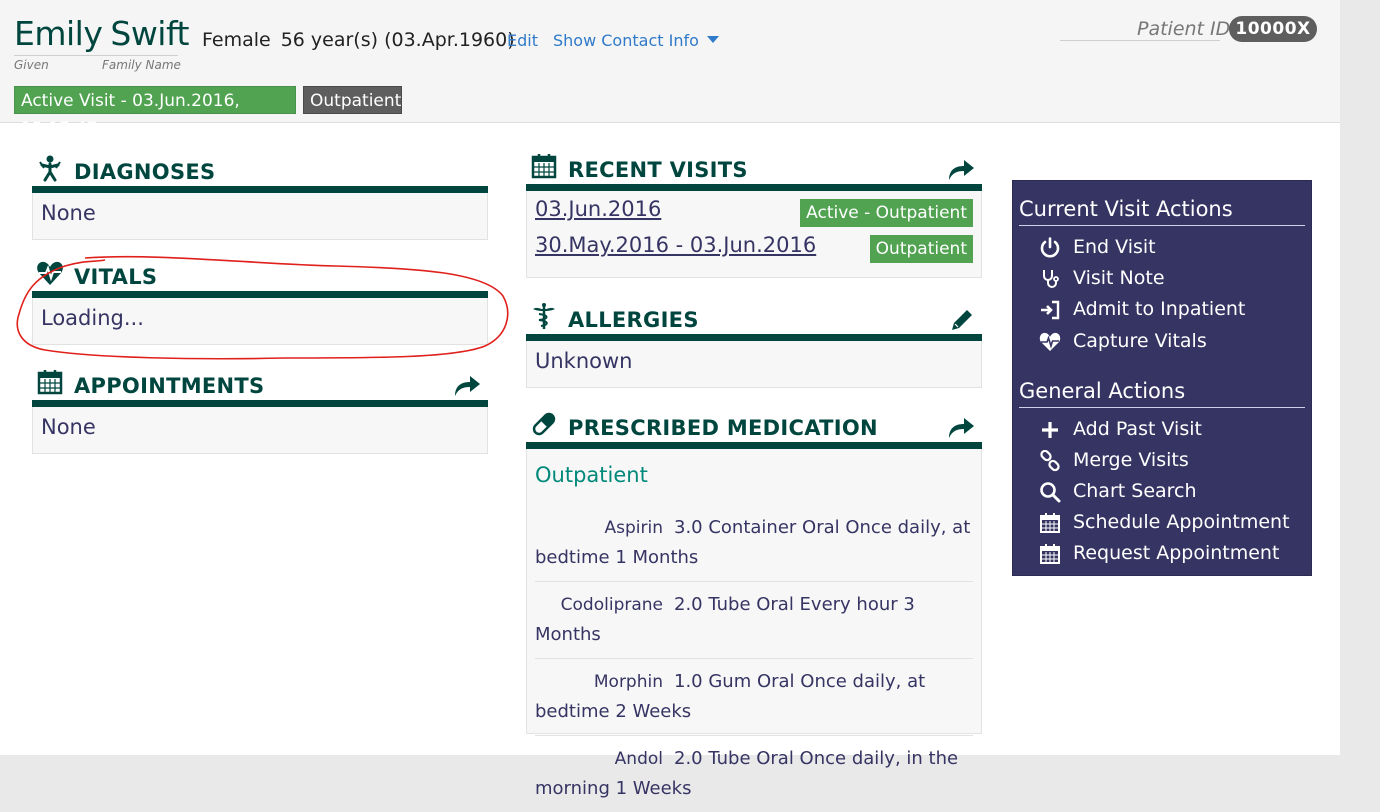 The width and height of the screenshot is (1380, 812). I want to click on appointments-title: APPOINTMENTS, so click(169, 386).